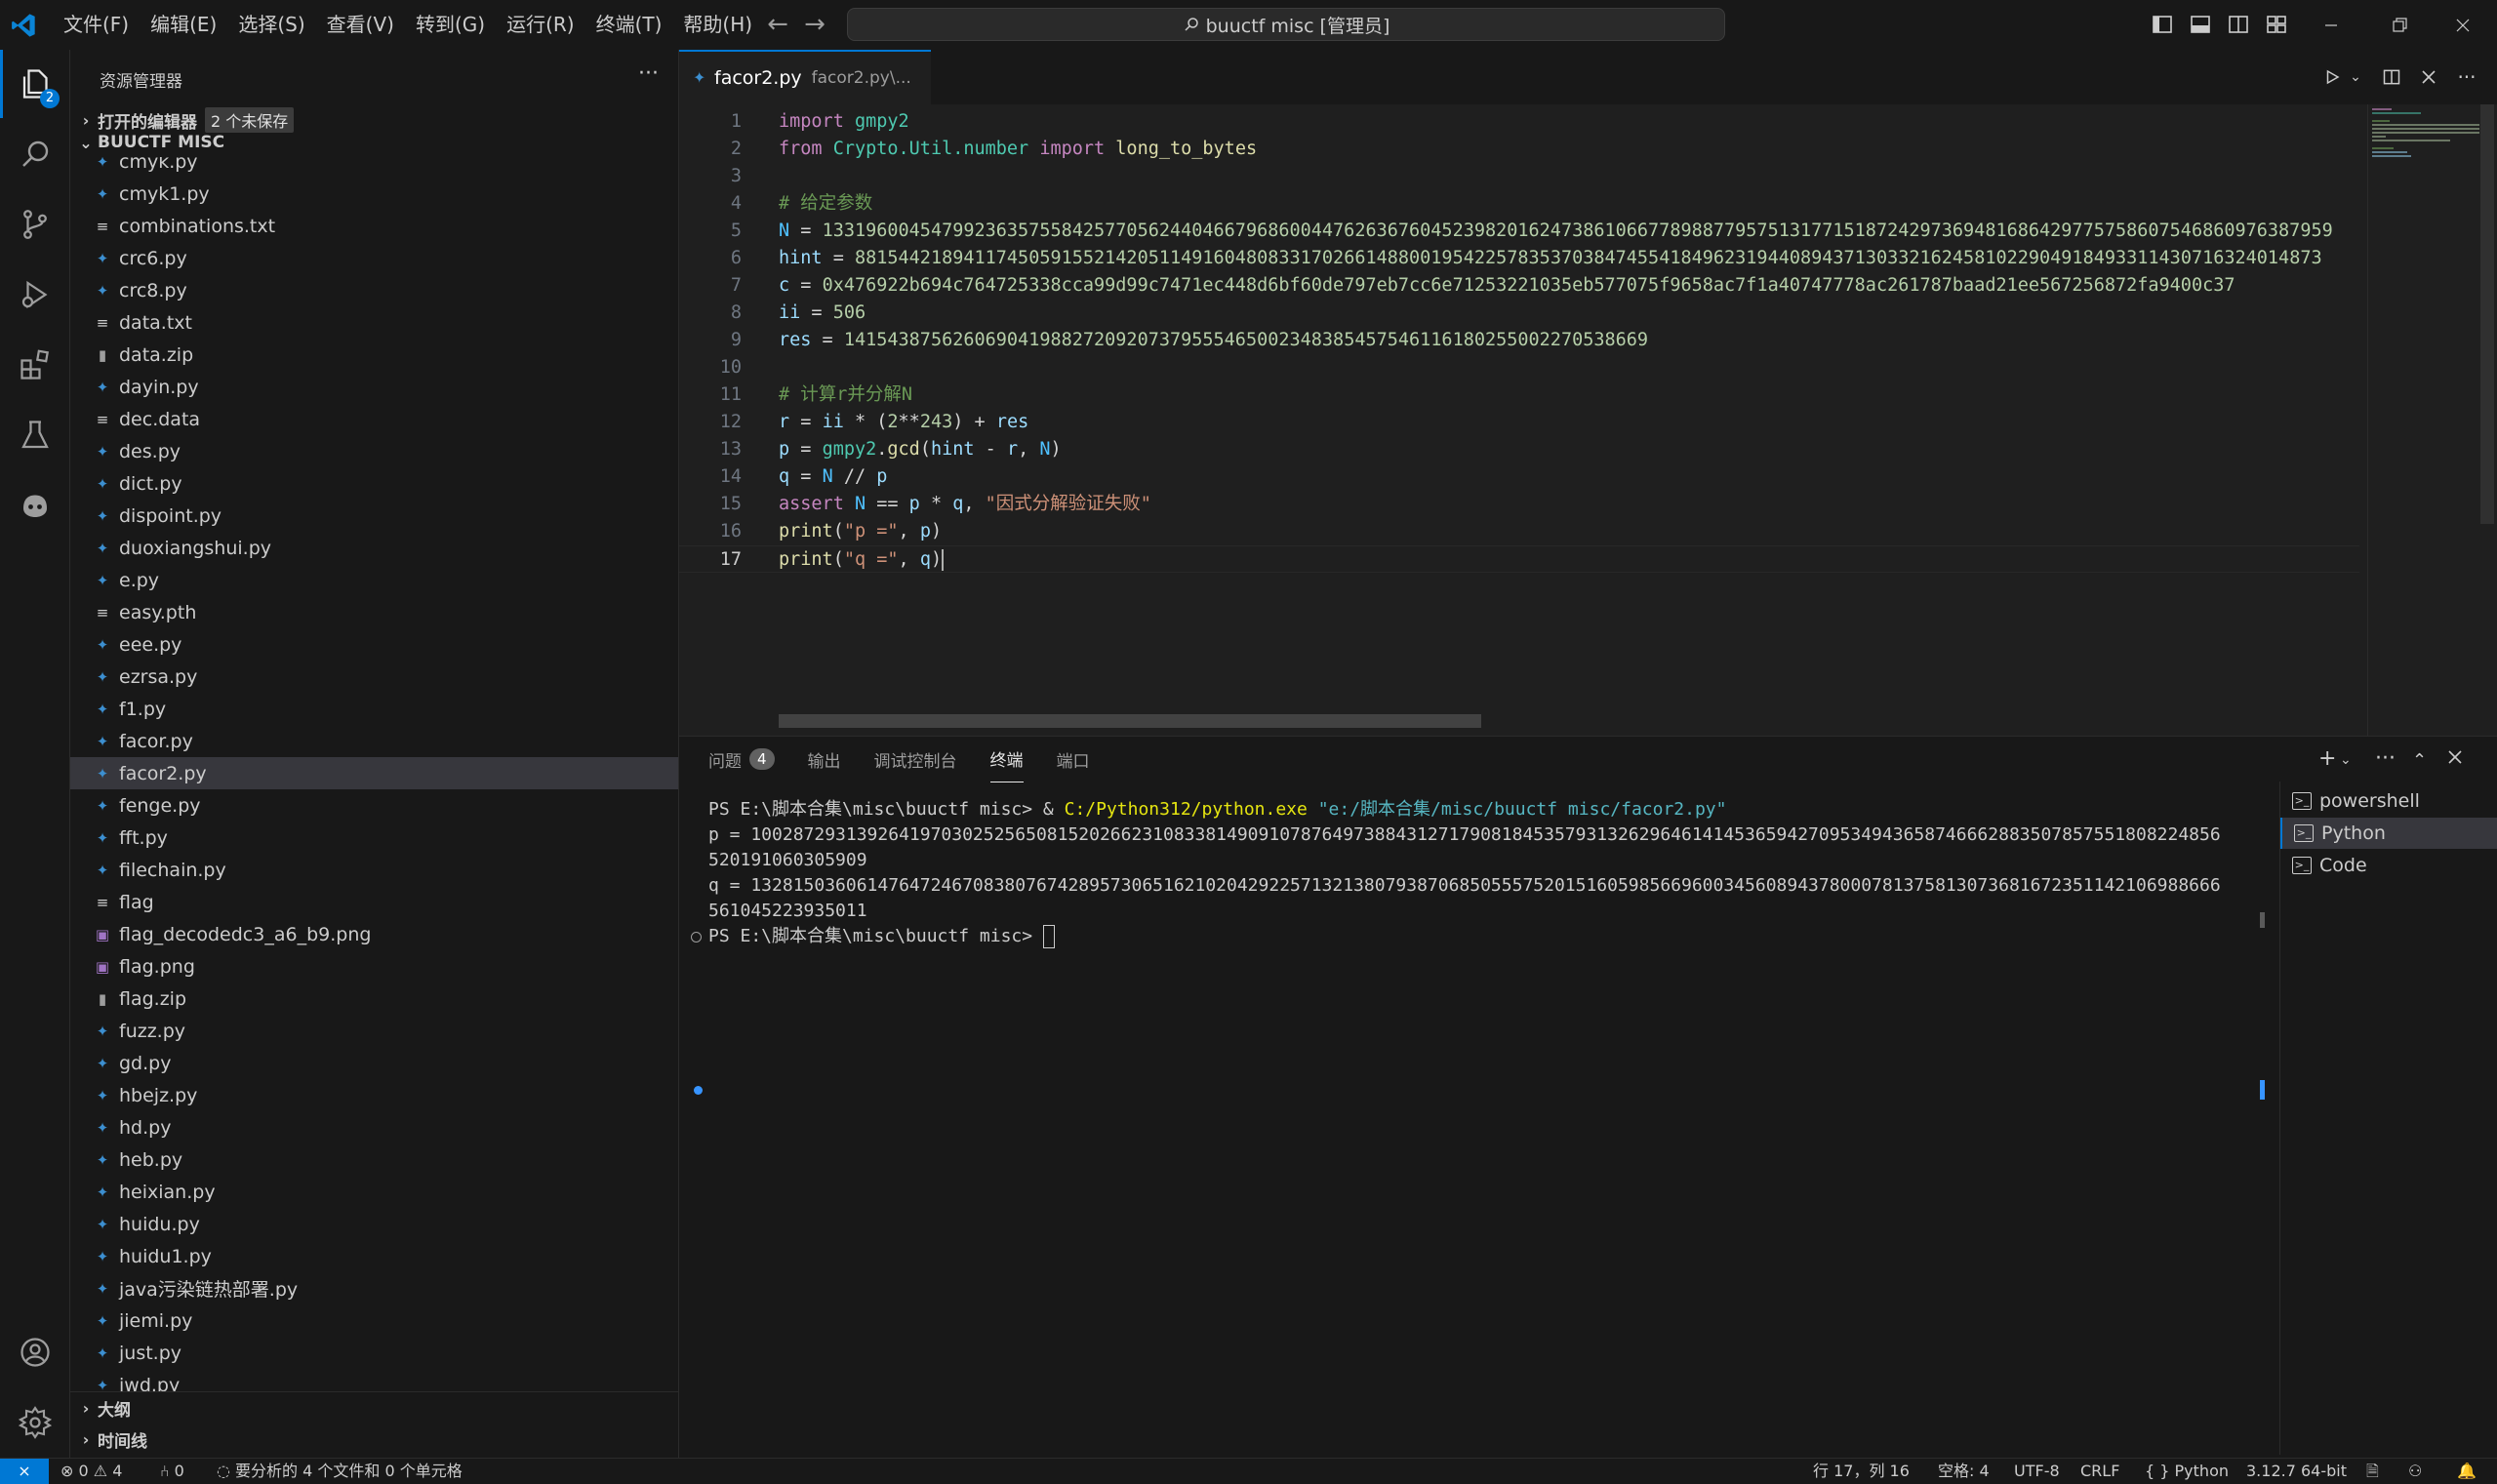 This screenshot has width=2497, height=1484. Describe the element at coordinates (1862, 1471) in the screenshot. I see `cursor-position: 行 17，列 16` at that location.